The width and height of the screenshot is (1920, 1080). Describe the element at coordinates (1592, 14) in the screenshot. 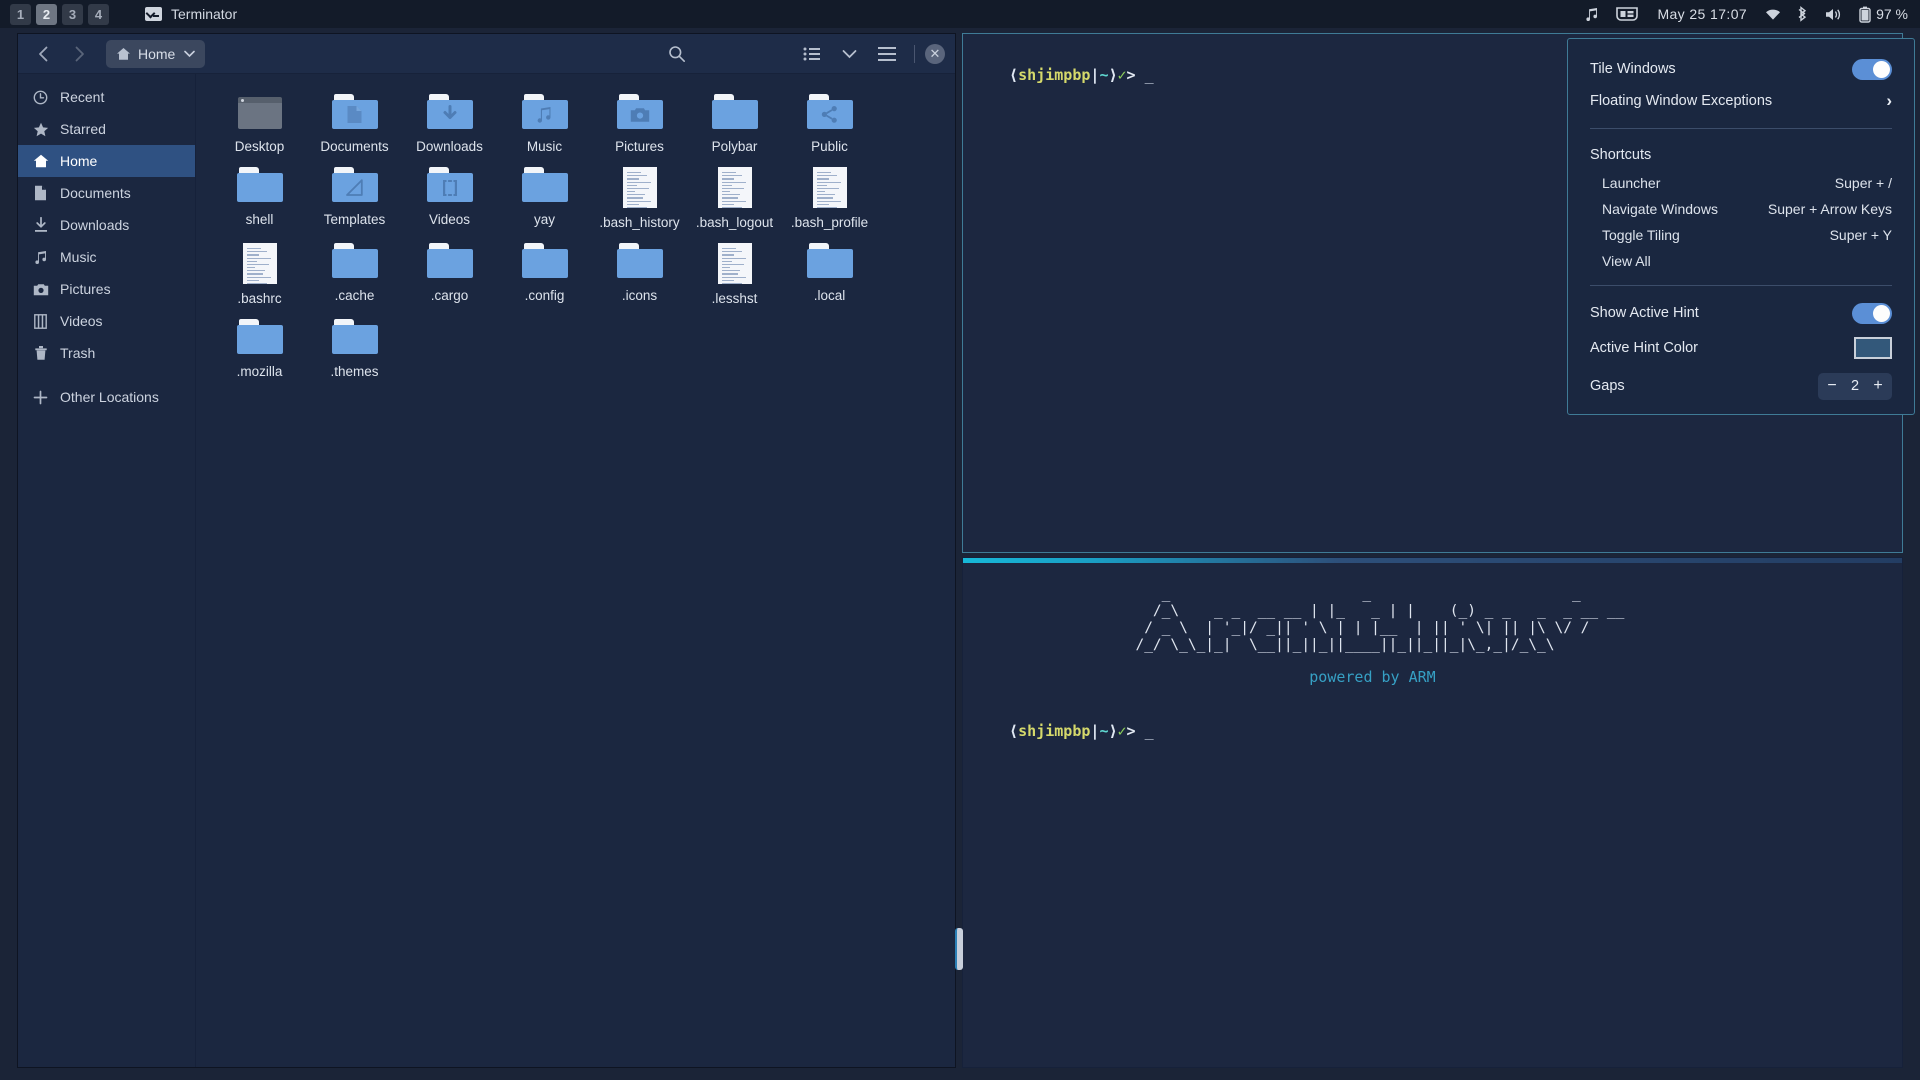

I see `music-note-icon` at that location.